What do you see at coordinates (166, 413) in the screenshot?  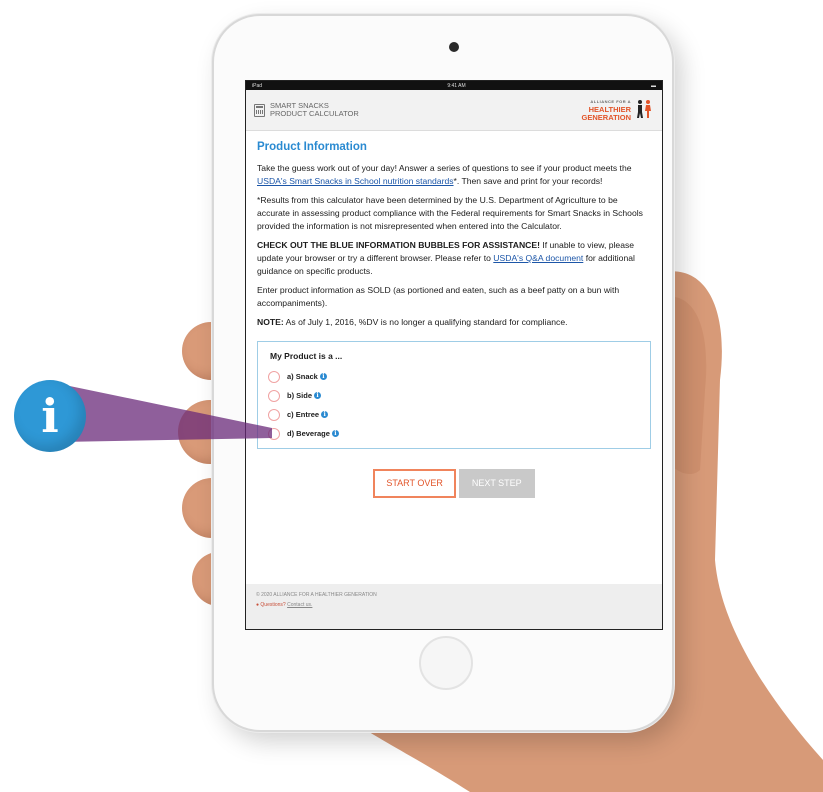 I see `callout-beam` at bounding box center [166, 413].